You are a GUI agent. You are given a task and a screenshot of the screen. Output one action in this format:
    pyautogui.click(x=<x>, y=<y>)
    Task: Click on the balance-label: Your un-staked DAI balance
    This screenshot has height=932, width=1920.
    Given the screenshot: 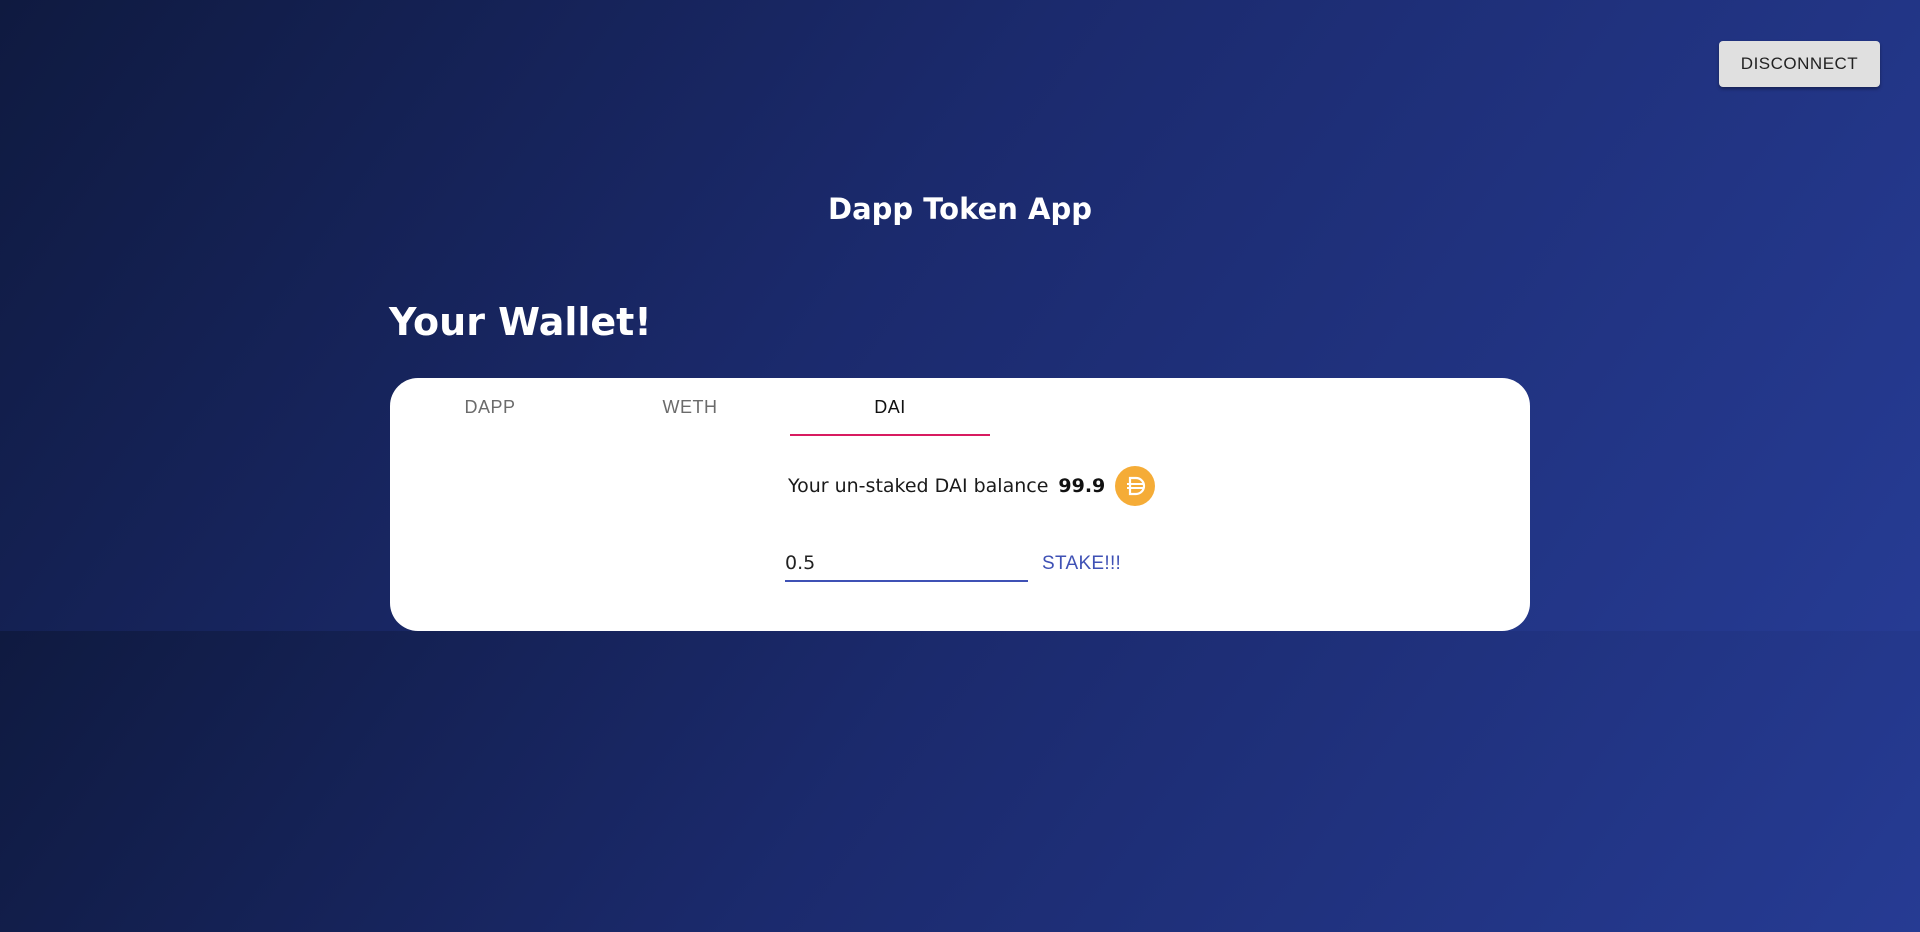 What is the action you would take?
    pyautogui.click(x=918, y=486)
    